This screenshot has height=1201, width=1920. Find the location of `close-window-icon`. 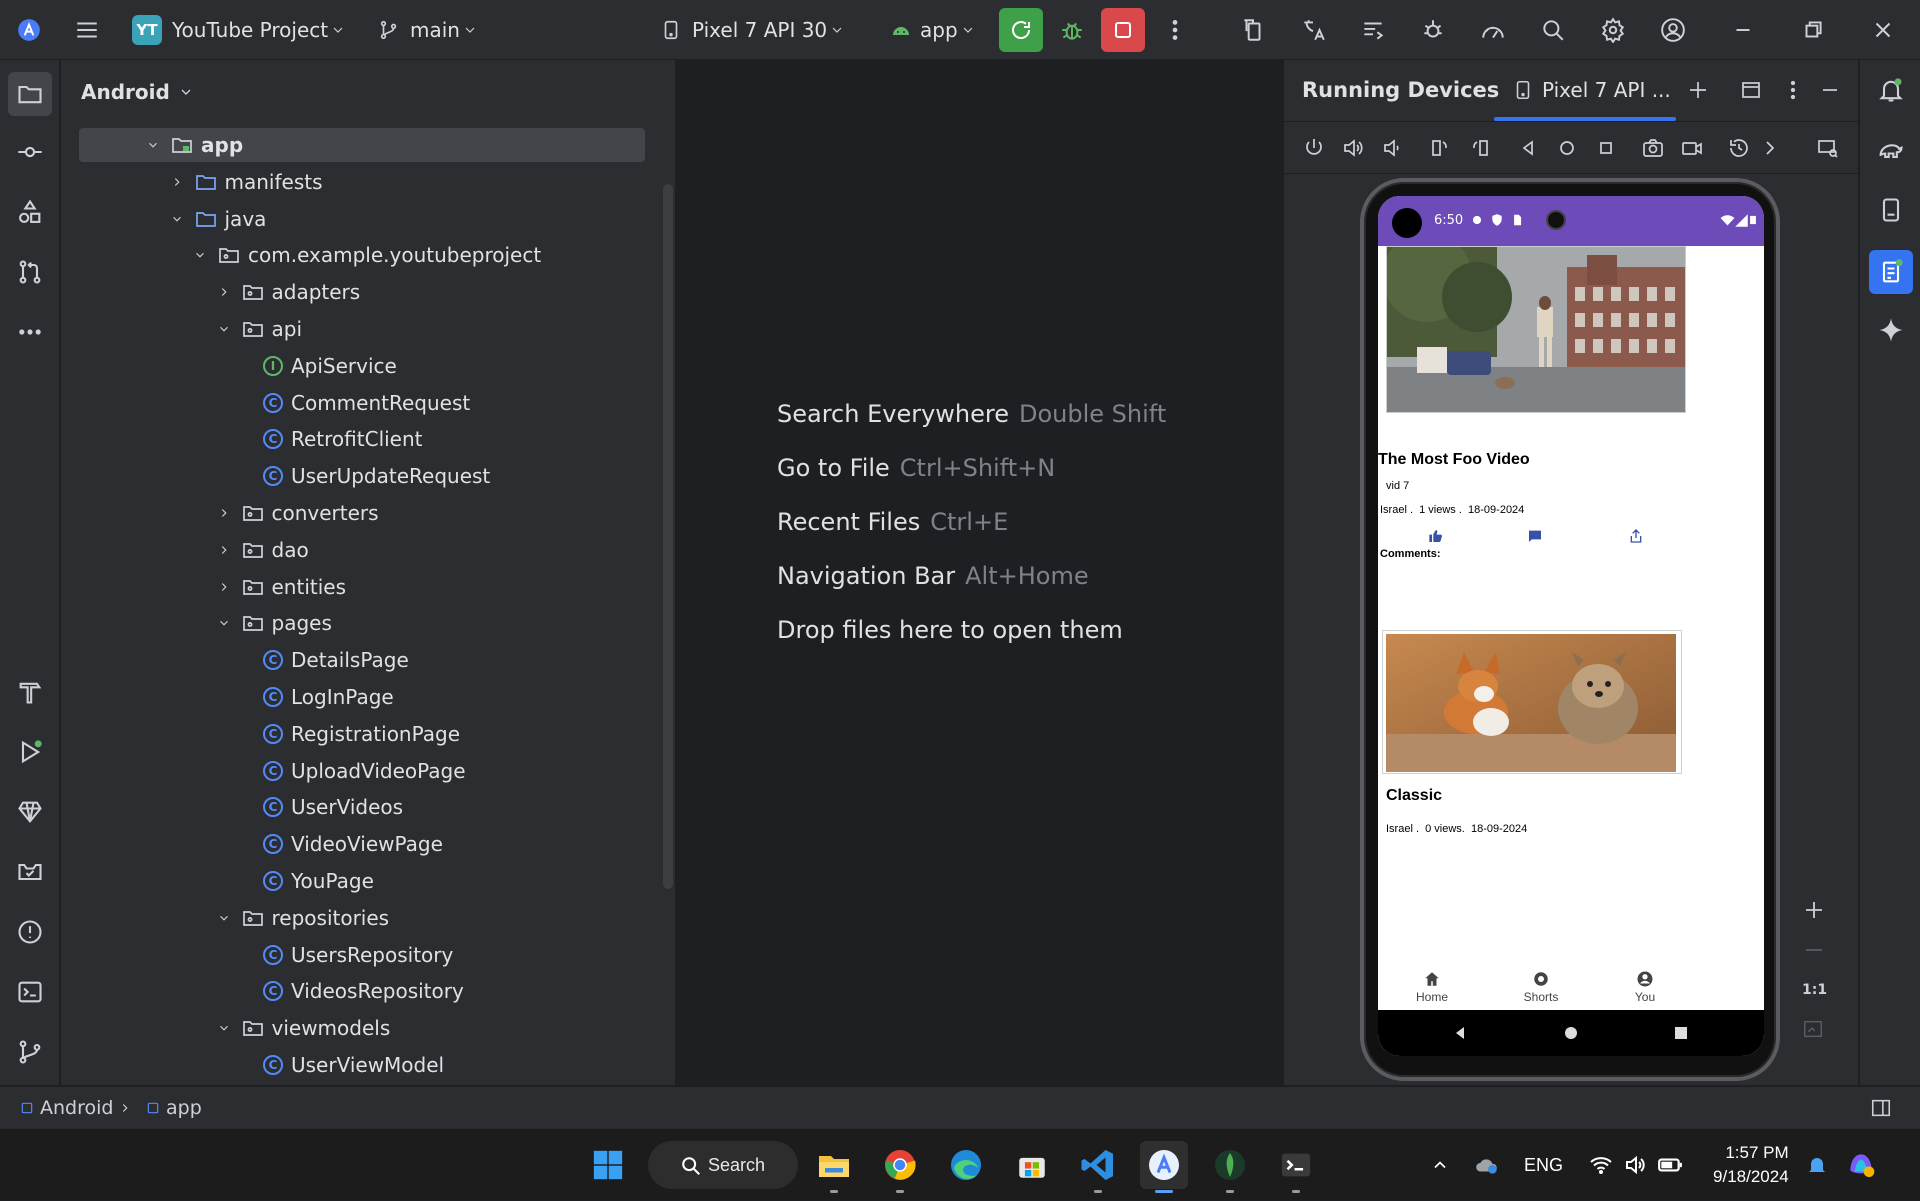

close-window-icon is located at coordinates (1883, 30).